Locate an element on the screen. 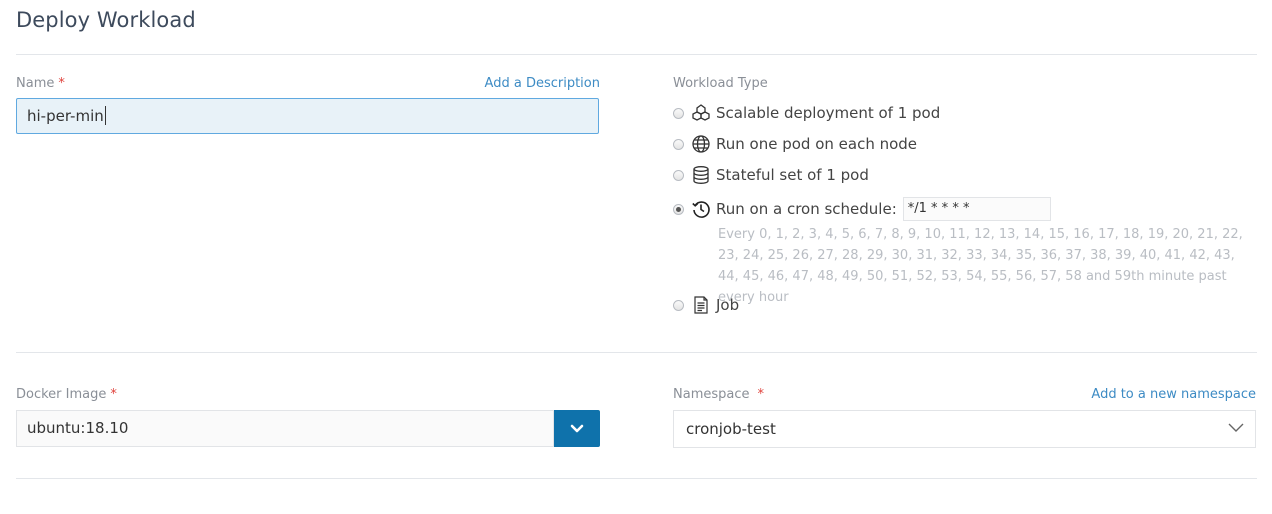 The height and width of the screenshot is (514, 1272). scalable-deployment-icon is located at coordinates (701, 113).